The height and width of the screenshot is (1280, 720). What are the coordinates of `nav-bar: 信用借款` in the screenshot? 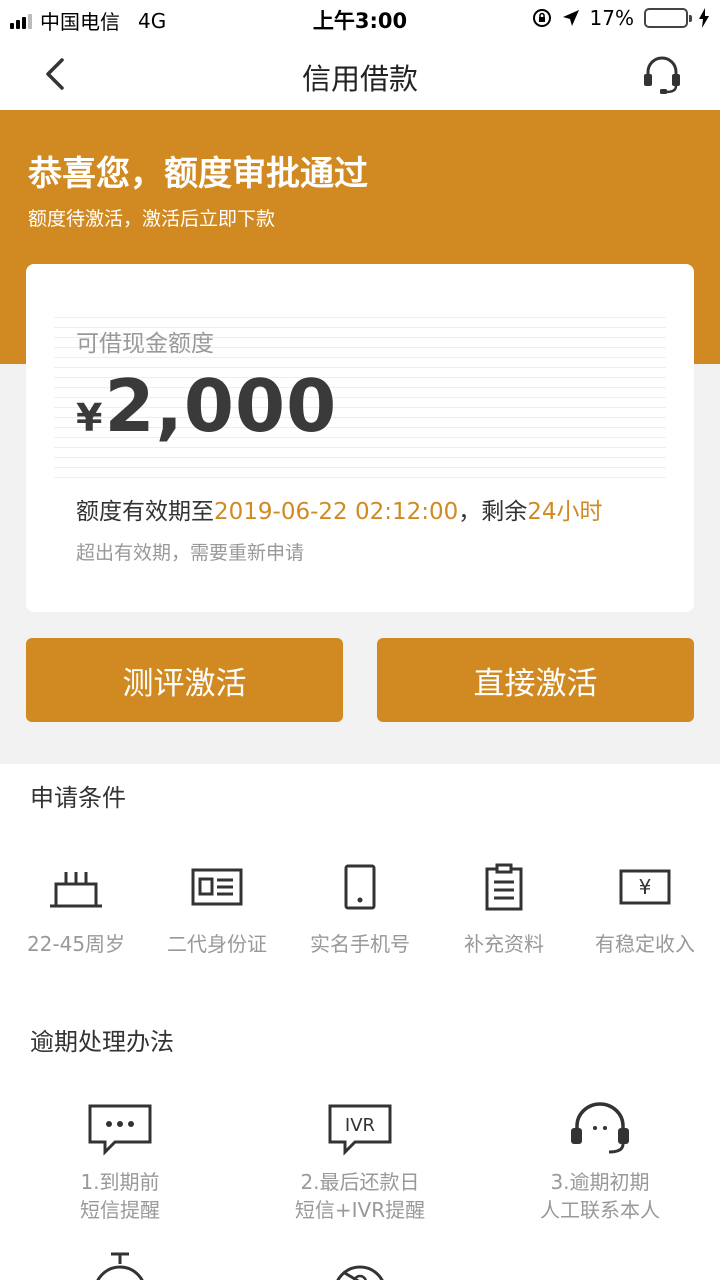 It's located at (360, 74).